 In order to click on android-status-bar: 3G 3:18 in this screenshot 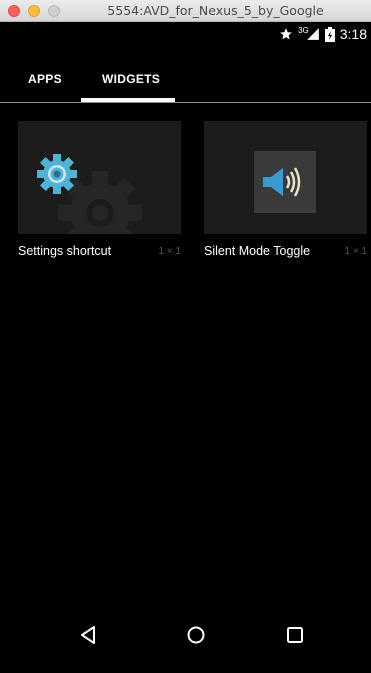, I will do `click(185, 35)`.